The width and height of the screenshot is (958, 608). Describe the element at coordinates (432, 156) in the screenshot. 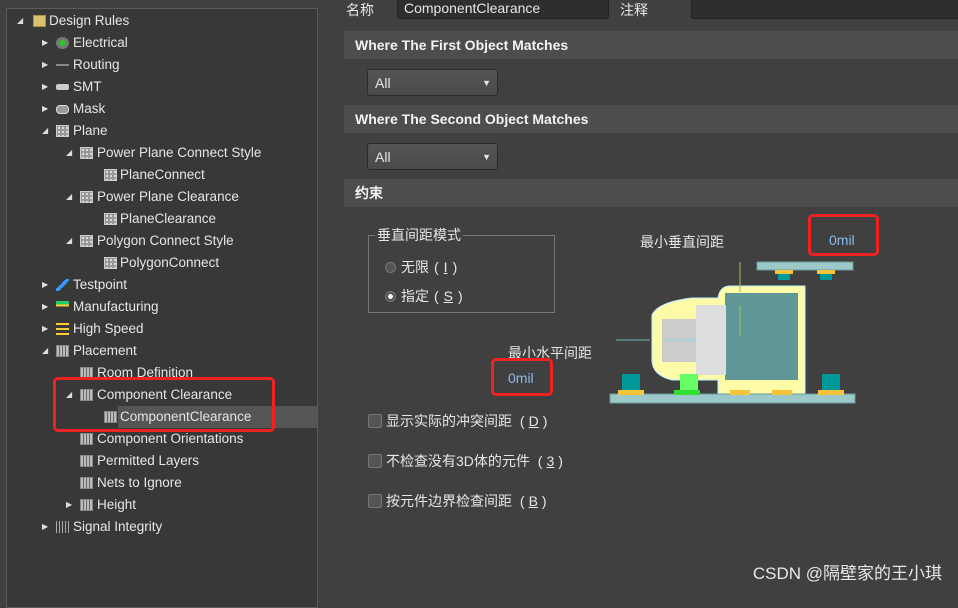

I see `second-object-dropdown: All ▼` at that location.